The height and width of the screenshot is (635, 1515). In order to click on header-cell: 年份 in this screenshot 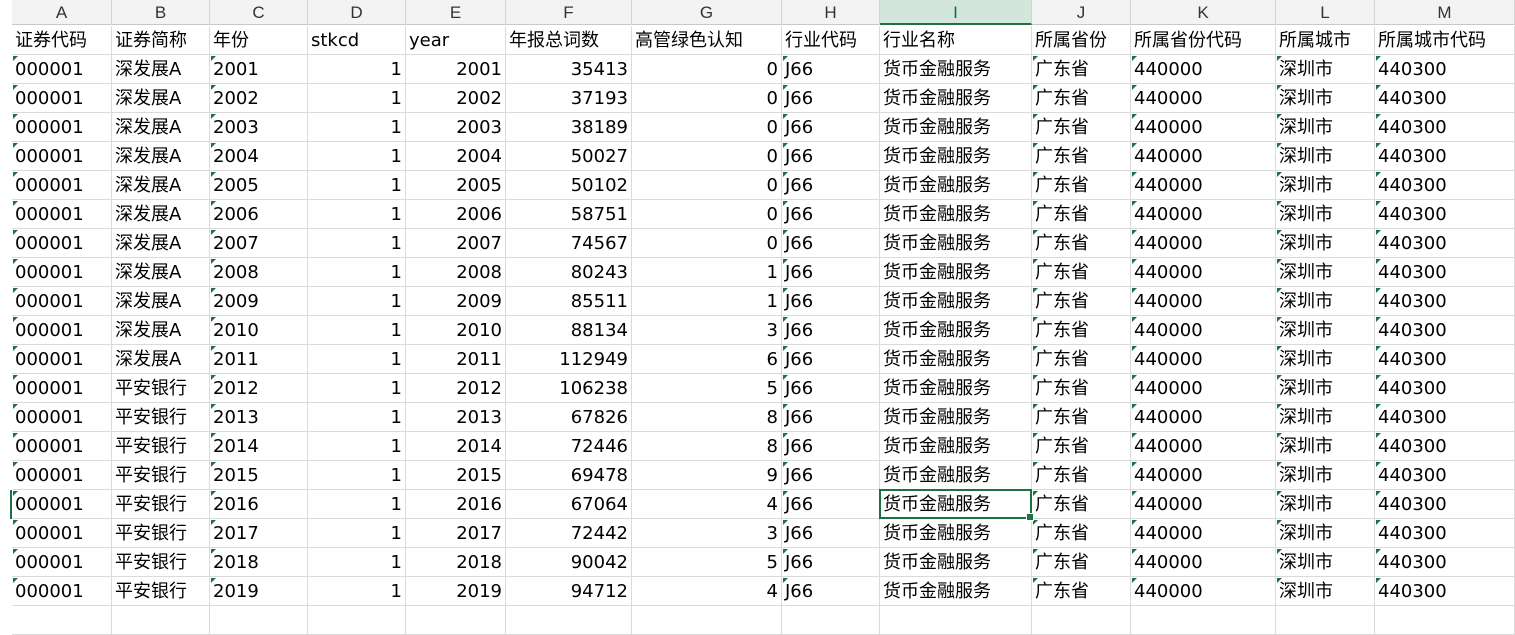, I will do `click(259, 40)`.